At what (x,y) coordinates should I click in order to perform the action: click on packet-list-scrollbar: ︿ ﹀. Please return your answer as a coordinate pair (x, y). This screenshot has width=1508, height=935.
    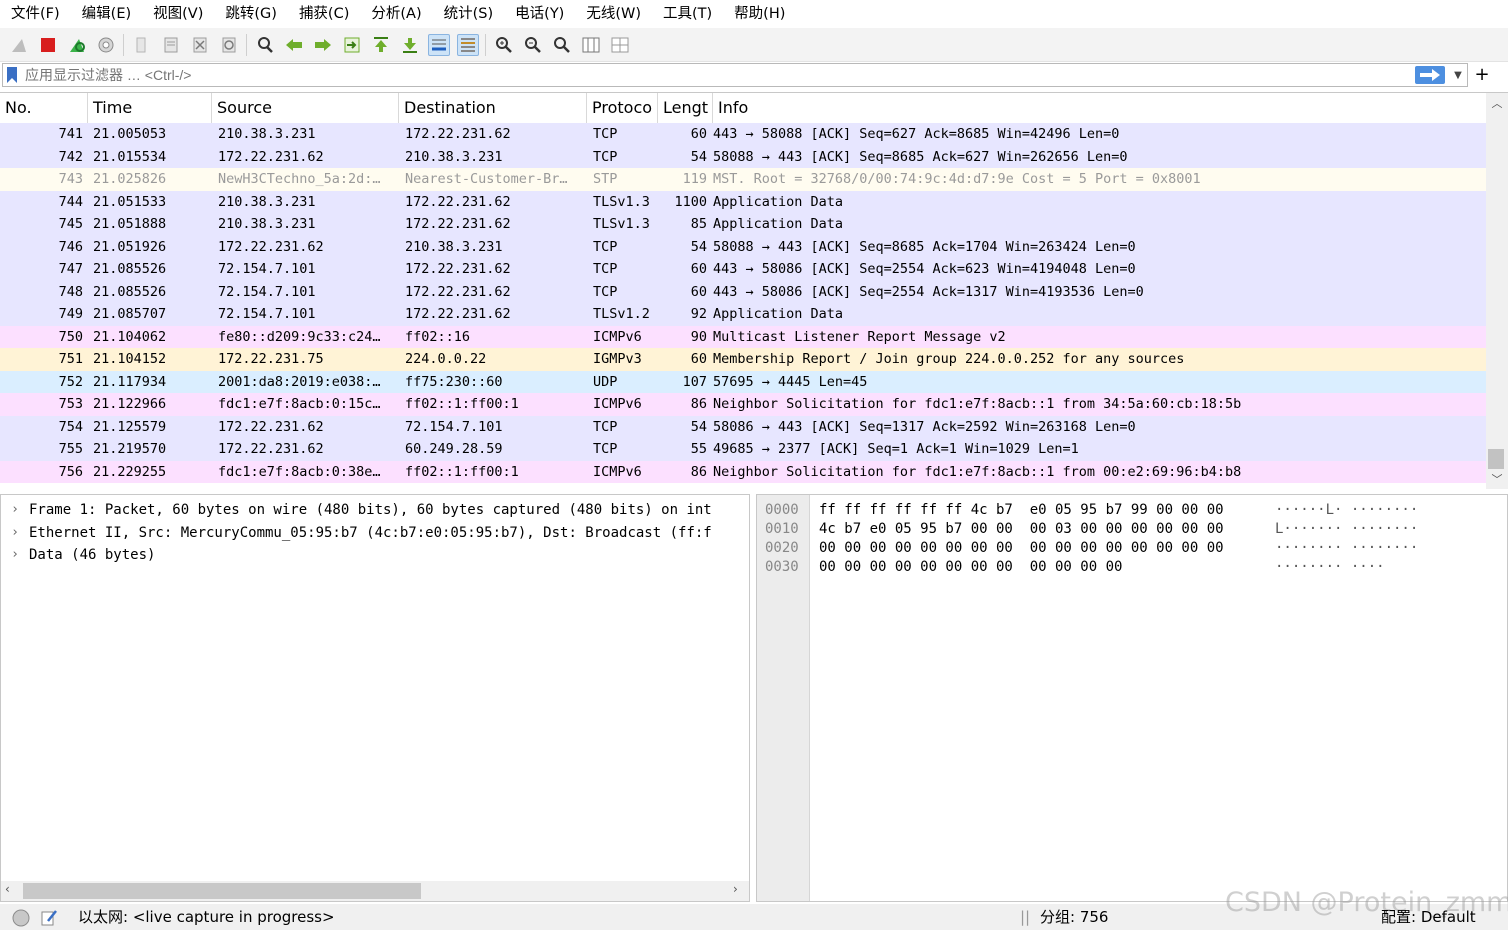
    Looking at the image, I should click on (1497, 291).